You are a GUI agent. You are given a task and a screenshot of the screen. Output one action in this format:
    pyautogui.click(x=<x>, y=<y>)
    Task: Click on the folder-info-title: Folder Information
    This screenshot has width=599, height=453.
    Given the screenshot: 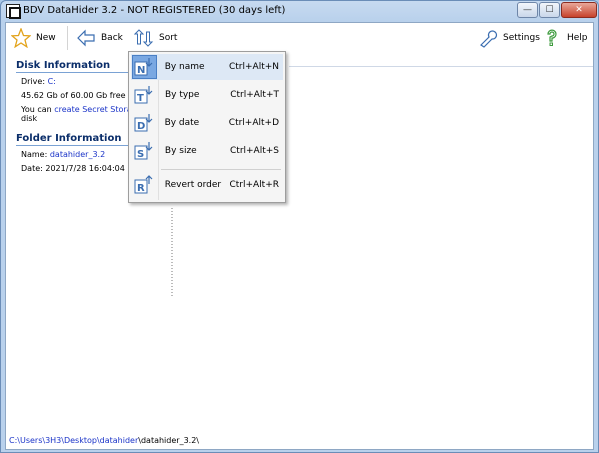 What is the action you would take?
    pyautogui.click(x=69, y=138)
    